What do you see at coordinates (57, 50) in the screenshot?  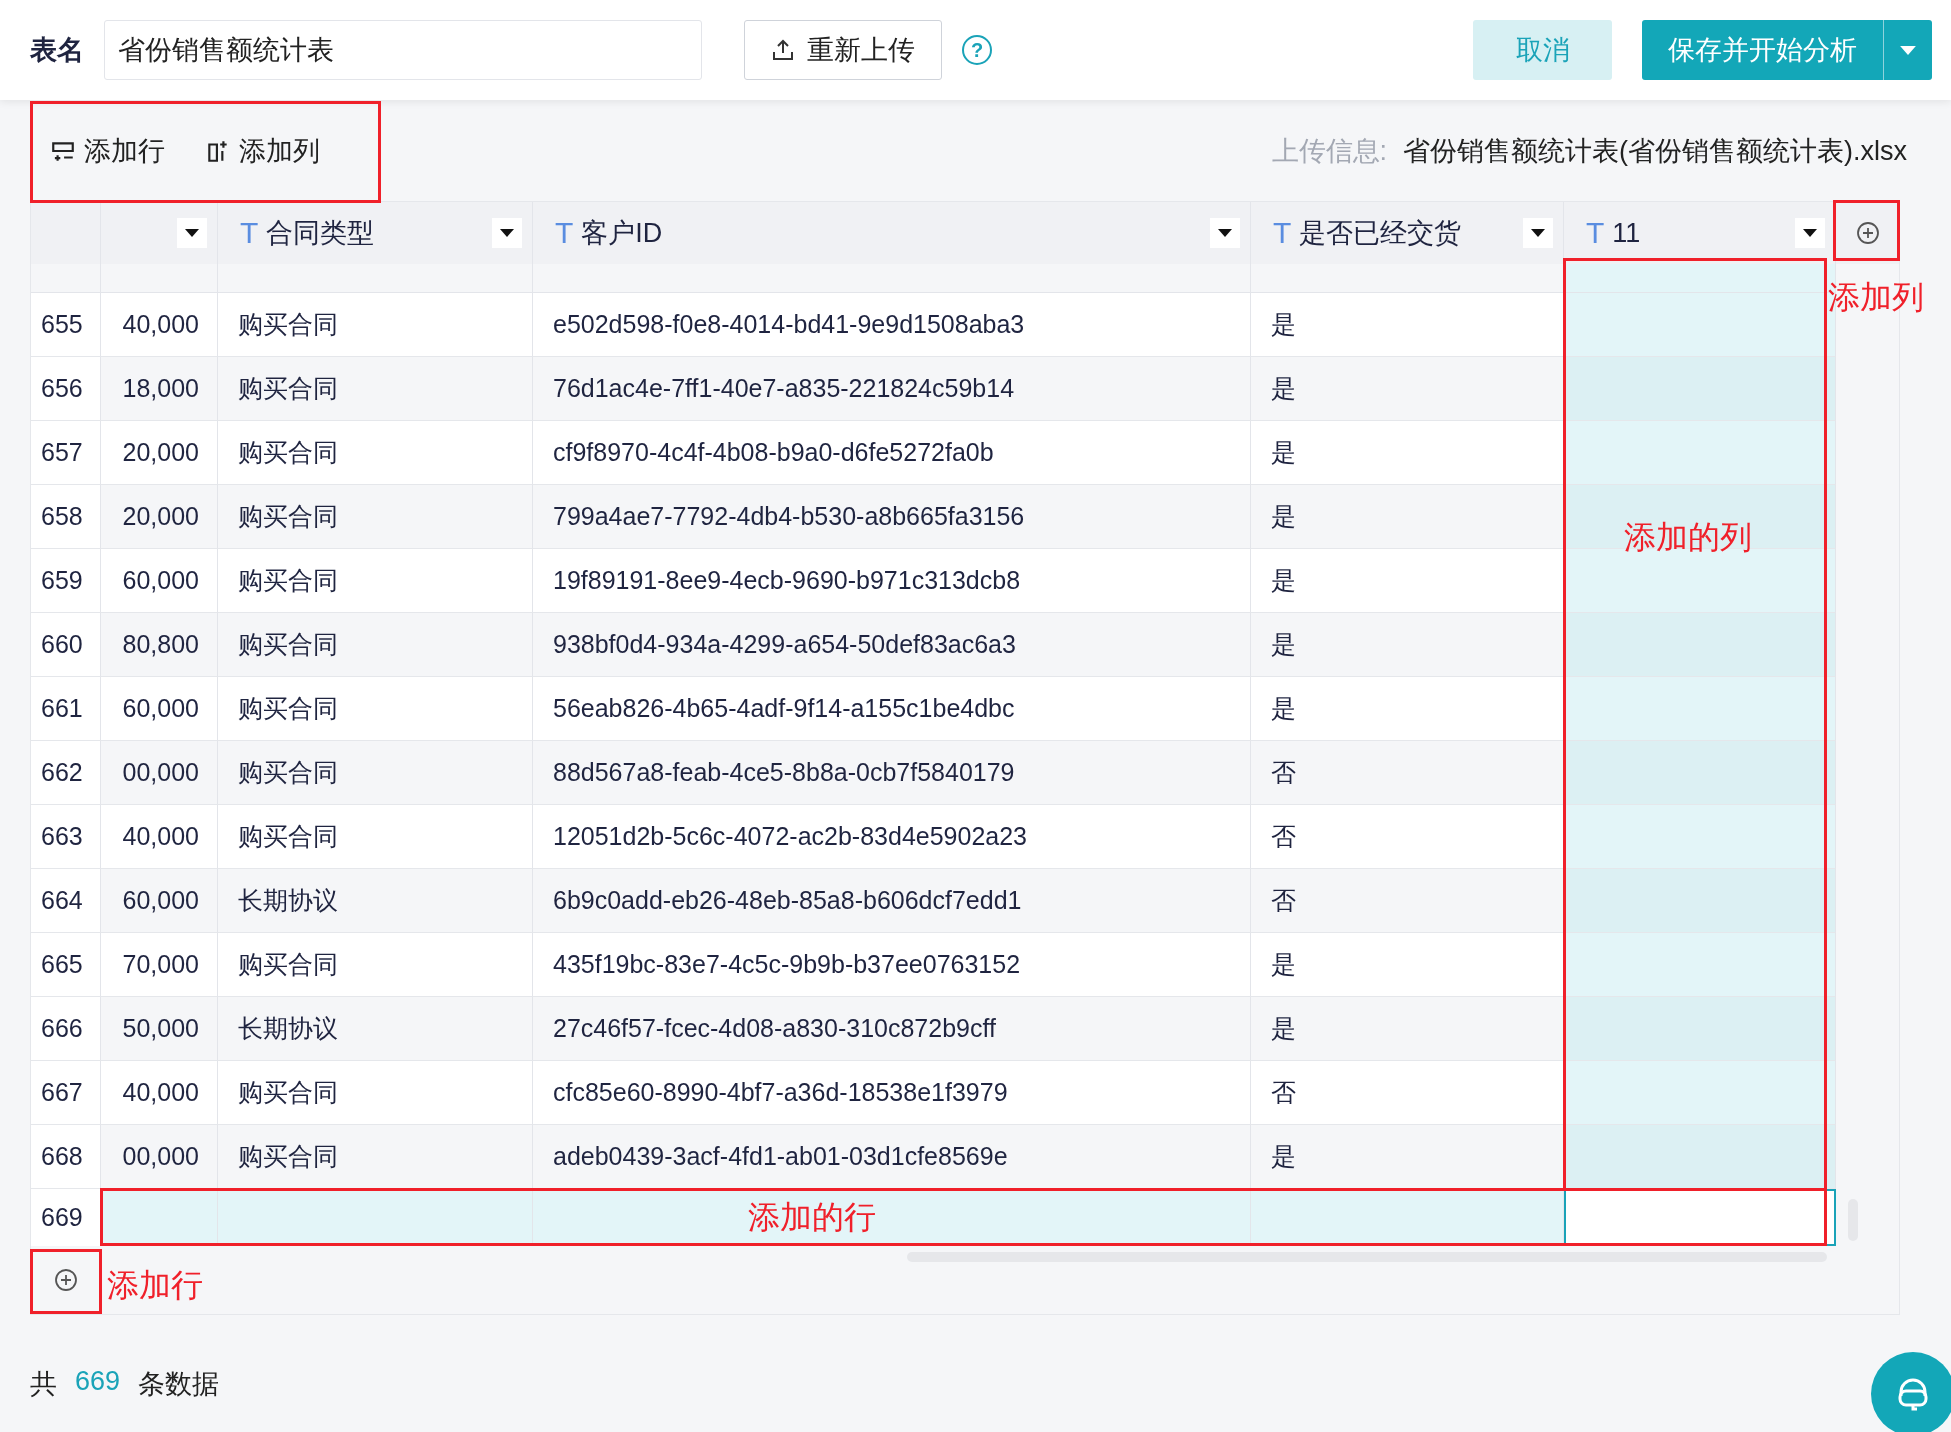 I see `table-name-label: 表名` at bounding box center [57, 50].